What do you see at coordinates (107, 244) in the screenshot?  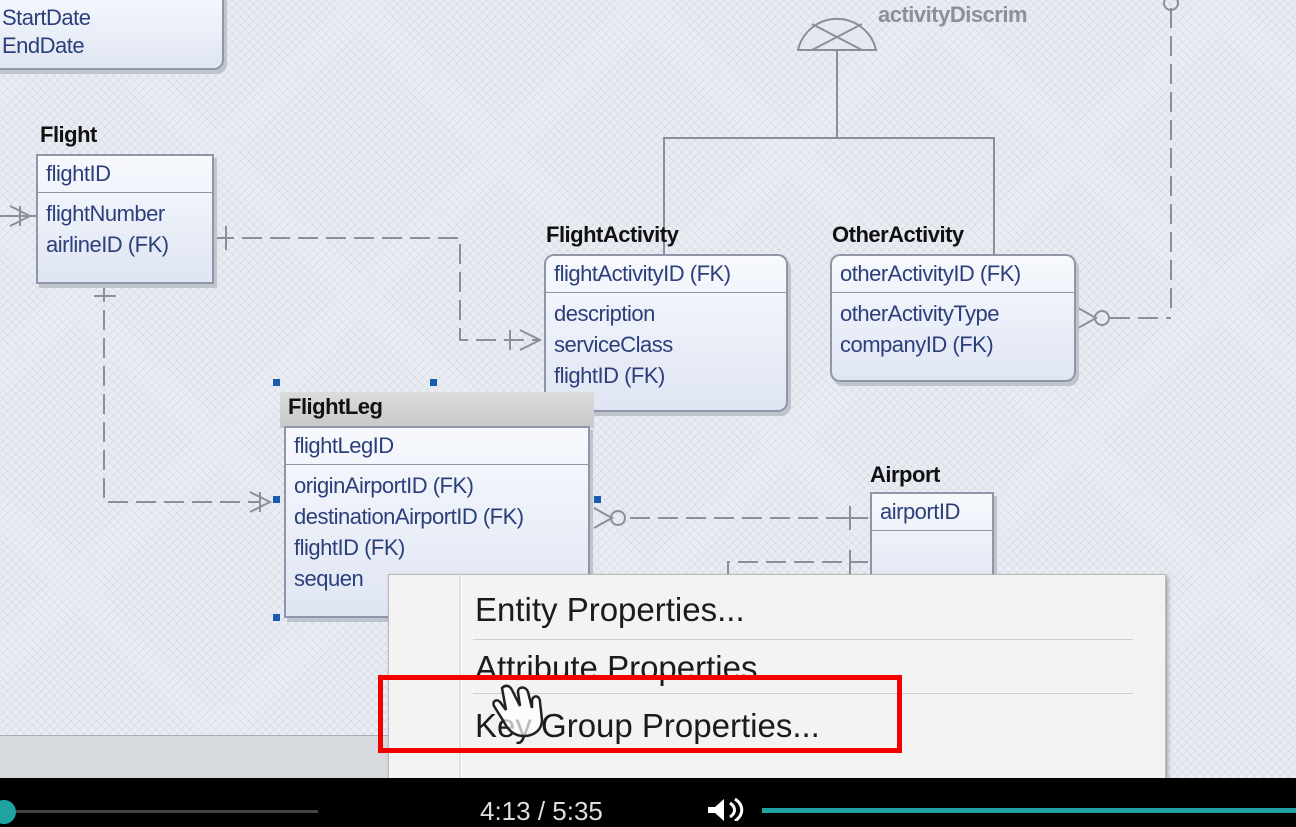 I see `entity-attribute: airlineID (FK)` at bounding box center [107, 244].